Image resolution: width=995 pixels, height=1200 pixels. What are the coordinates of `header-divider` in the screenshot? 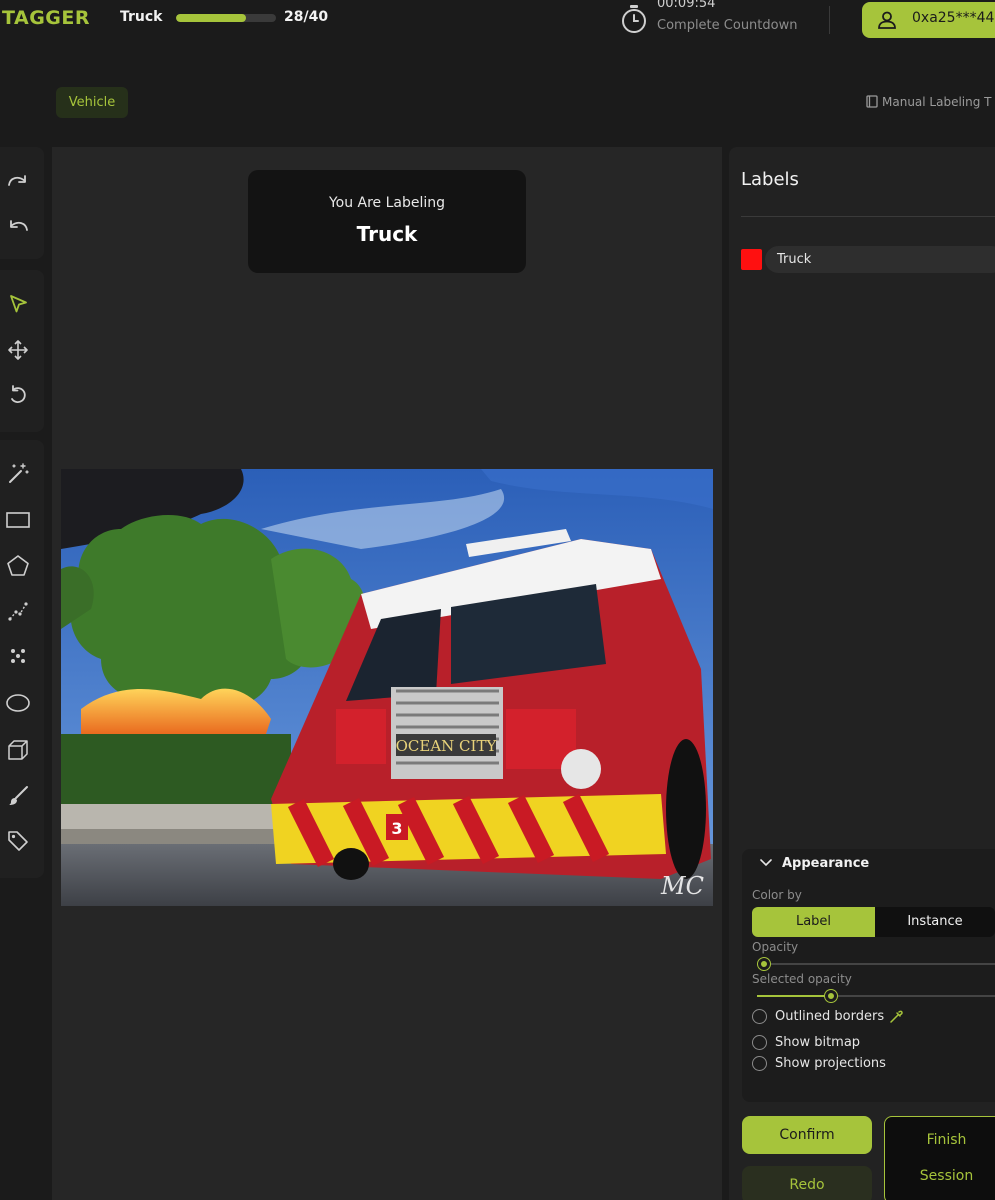 It's located at (829, 20).